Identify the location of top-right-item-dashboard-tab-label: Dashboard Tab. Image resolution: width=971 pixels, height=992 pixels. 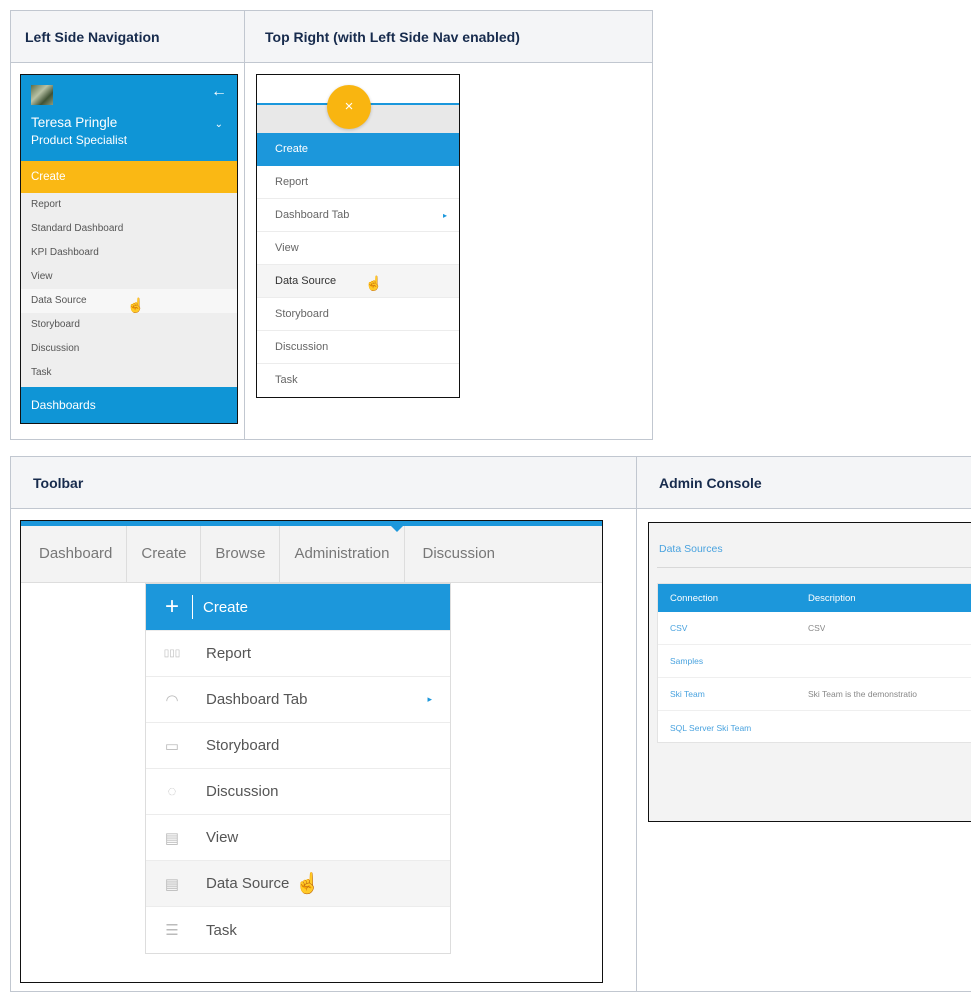
(312, 215).